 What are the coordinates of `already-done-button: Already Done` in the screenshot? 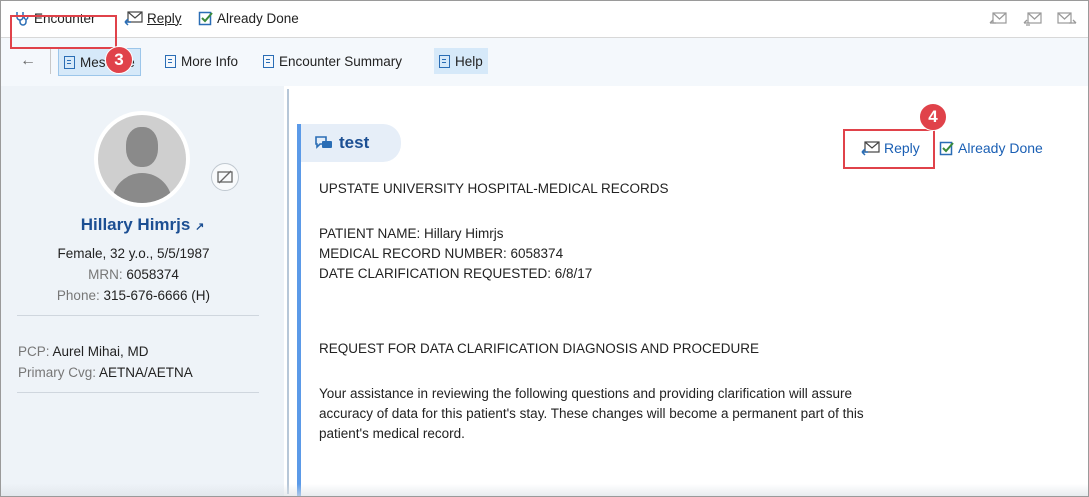 It's located at (248, 18).